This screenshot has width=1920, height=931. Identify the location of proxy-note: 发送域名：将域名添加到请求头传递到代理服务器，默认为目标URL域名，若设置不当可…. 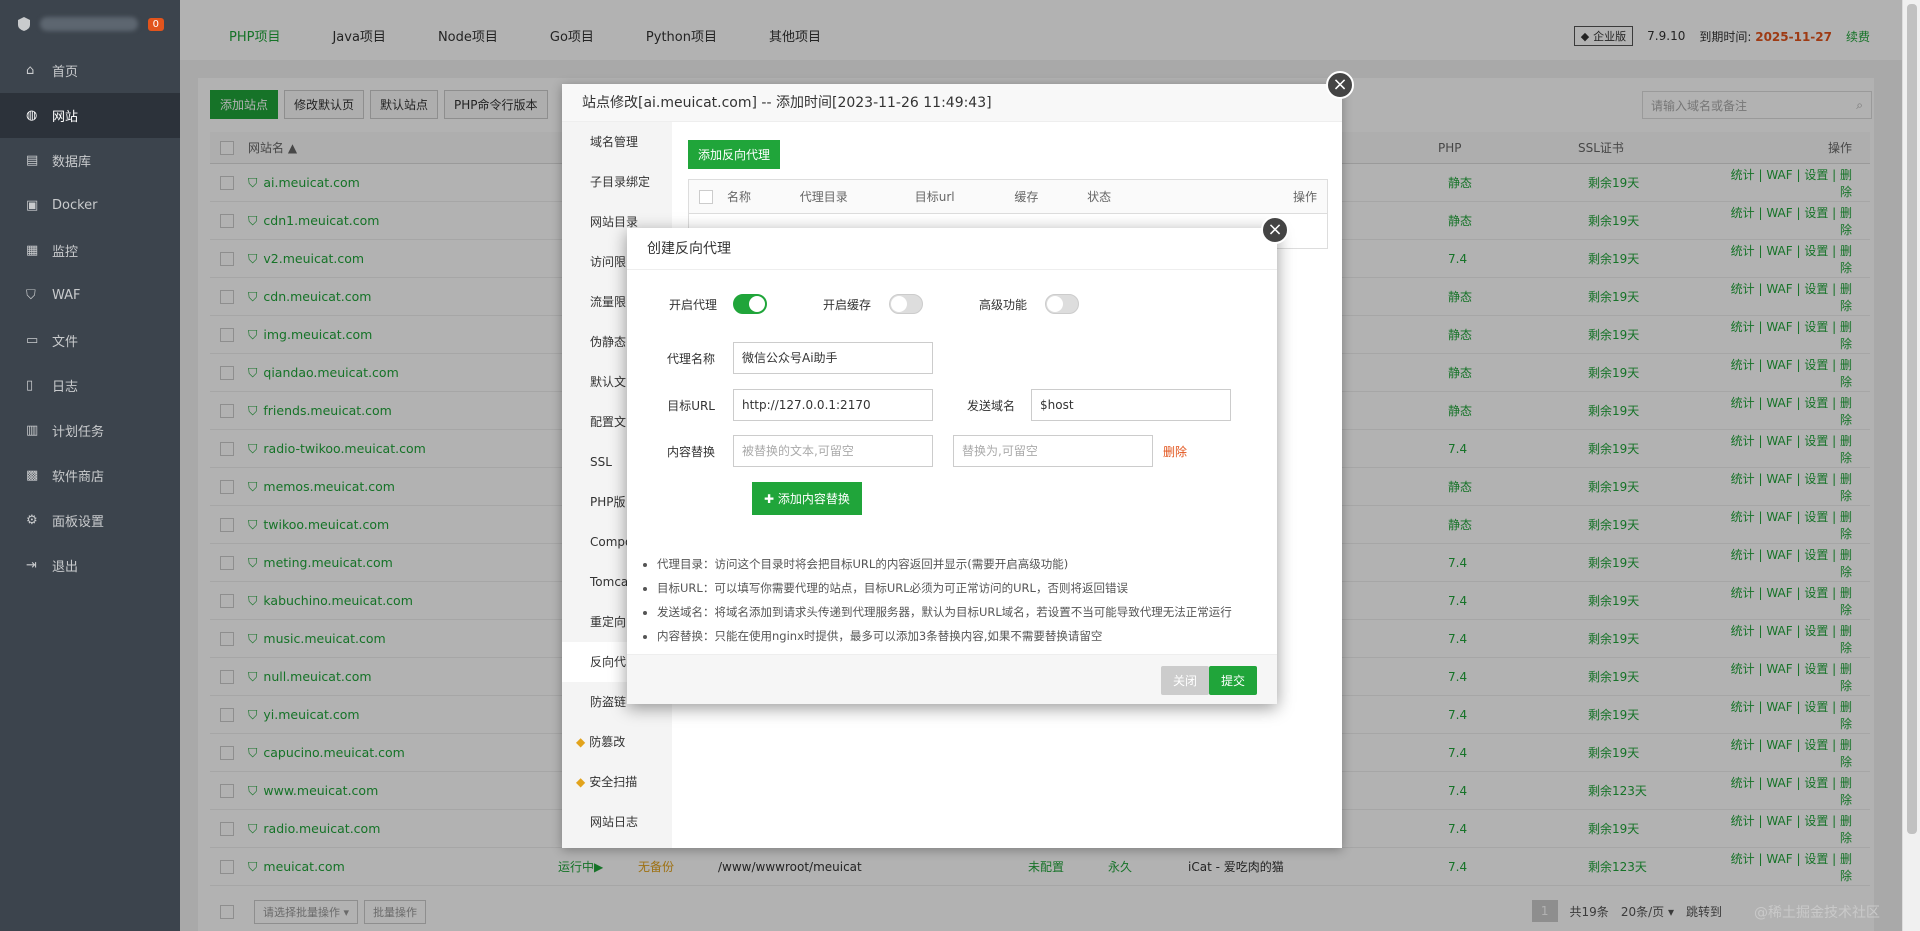
(944, 612).